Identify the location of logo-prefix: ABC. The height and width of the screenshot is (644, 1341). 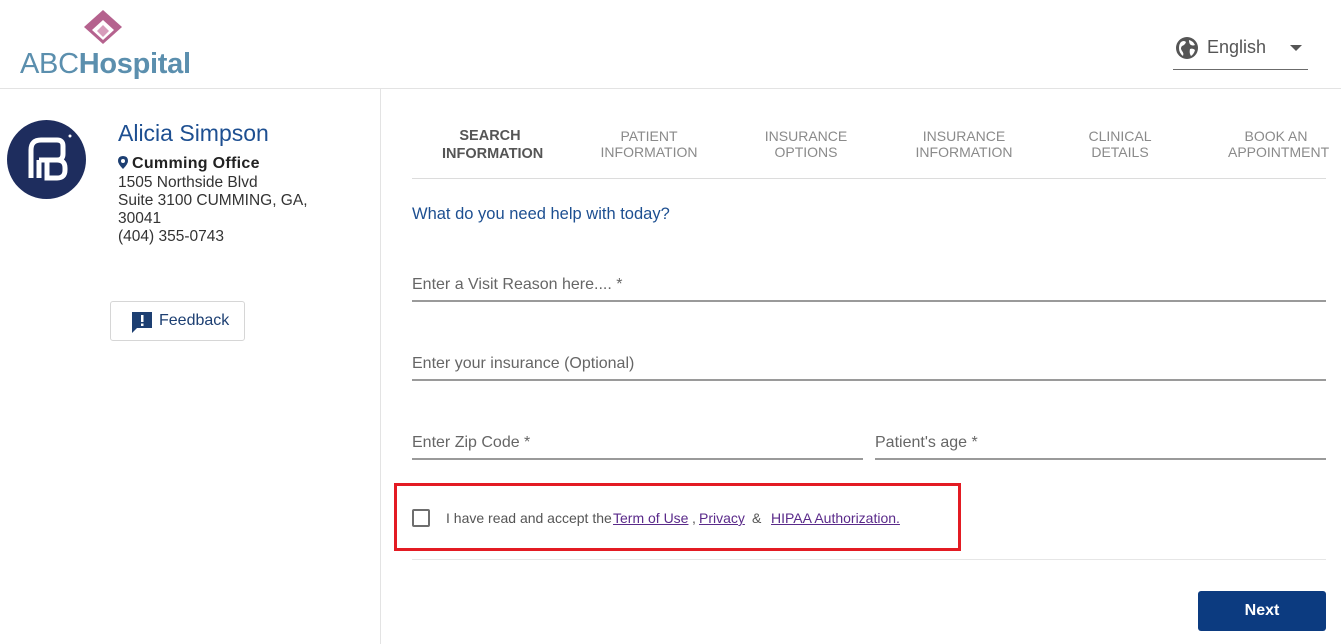
(49, 64).